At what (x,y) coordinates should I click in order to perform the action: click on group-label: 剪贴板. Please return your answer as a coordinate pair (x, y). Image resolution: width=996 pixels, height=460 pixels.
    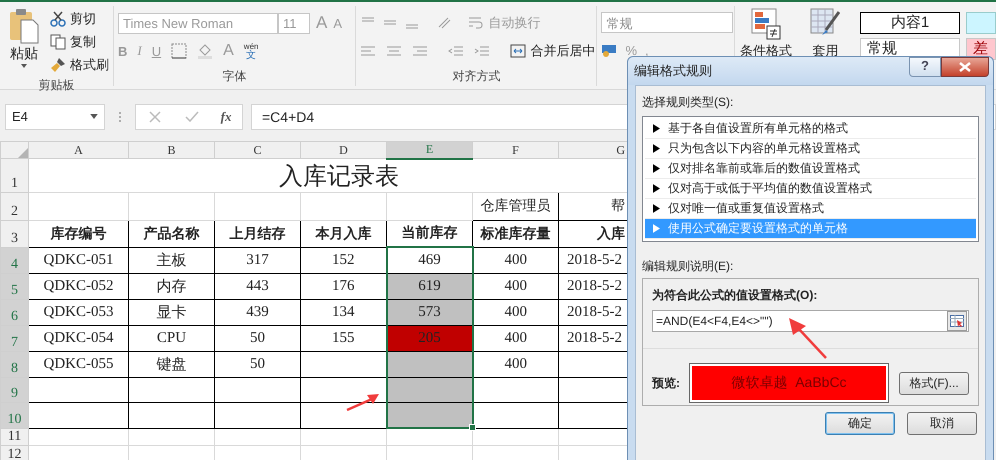
    Looking at the image, I should click on (56, 85).